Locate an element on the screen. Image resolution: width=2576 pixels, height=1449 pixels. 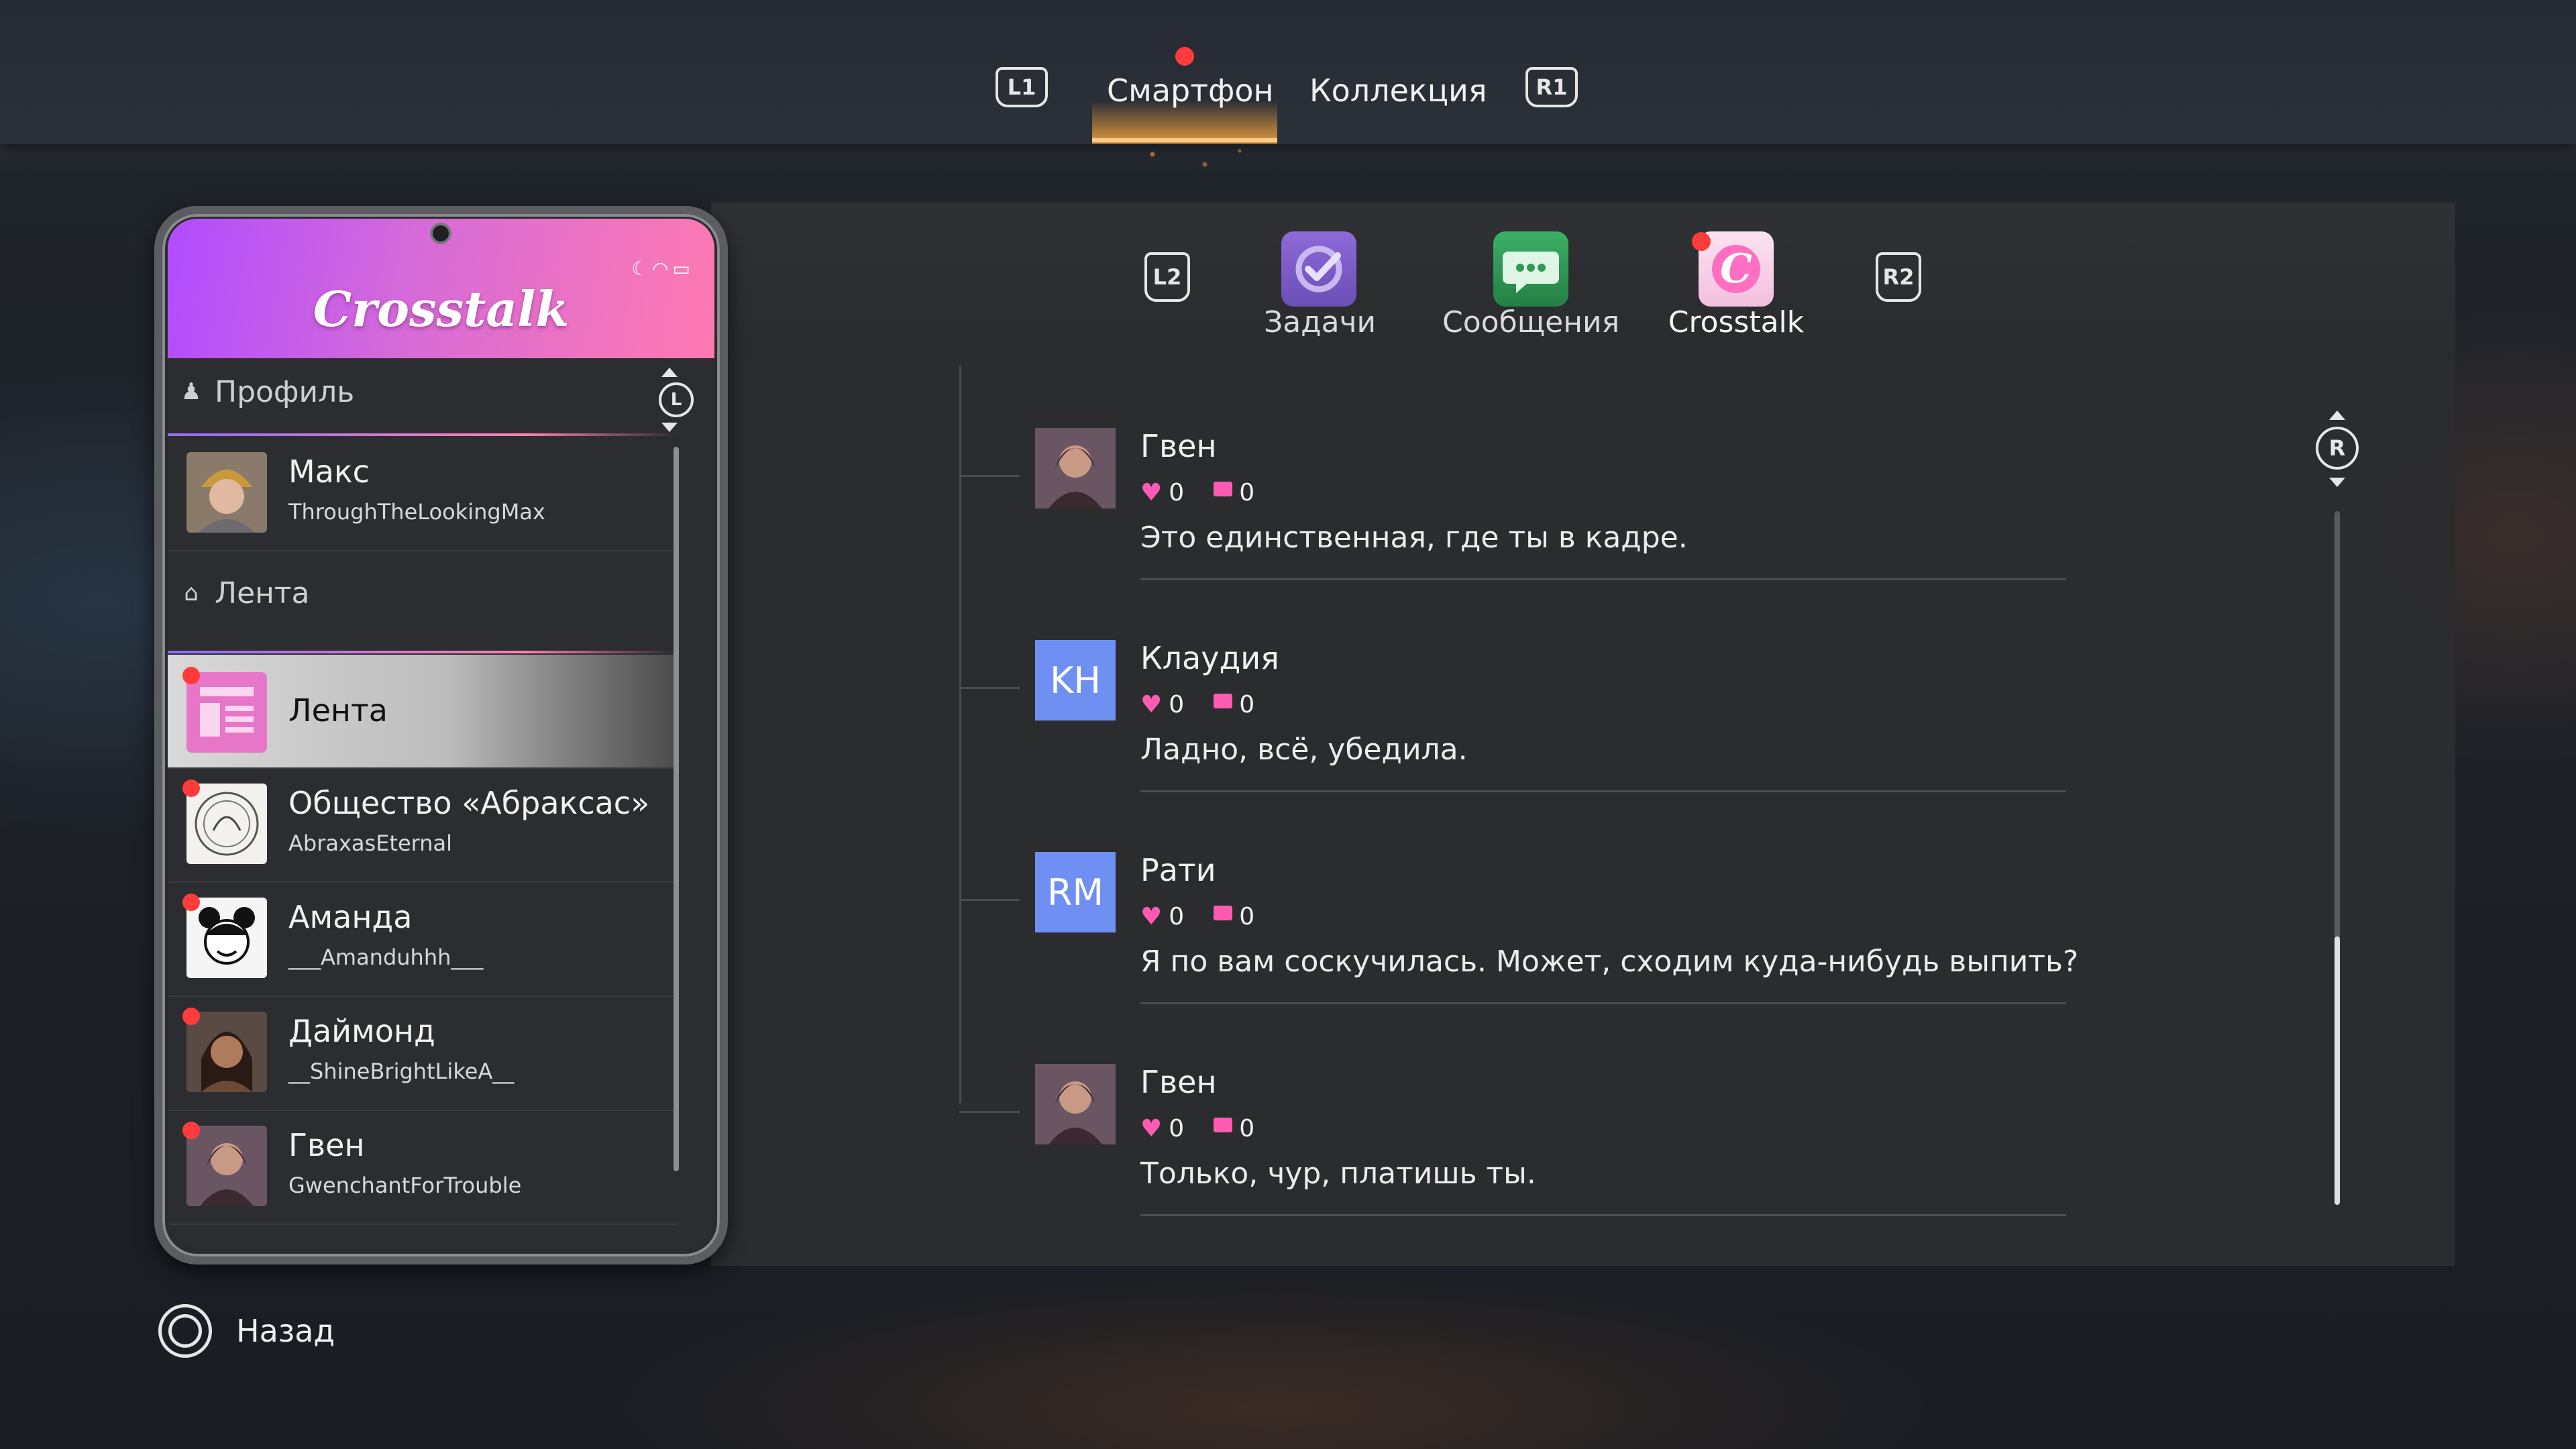
author-avatar is located at coordinates (1075, 1104).